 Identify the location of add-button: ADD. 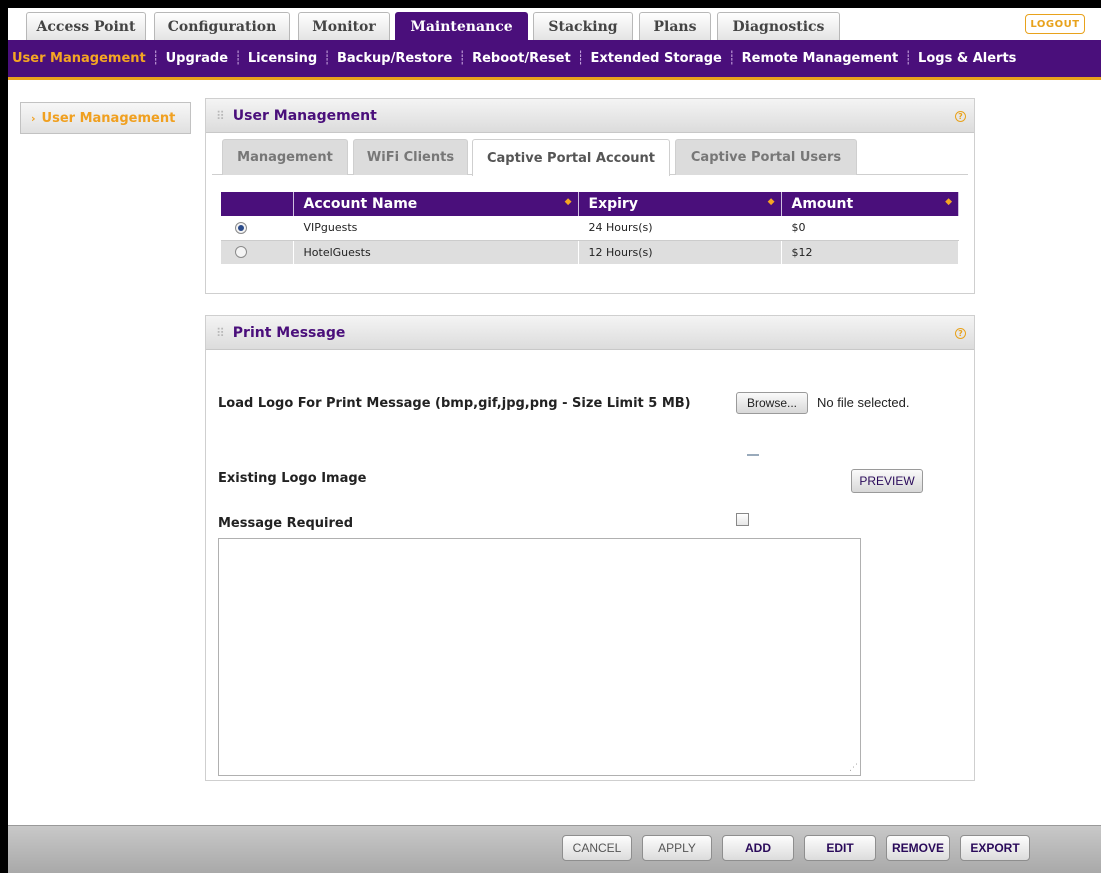
(758, 848).